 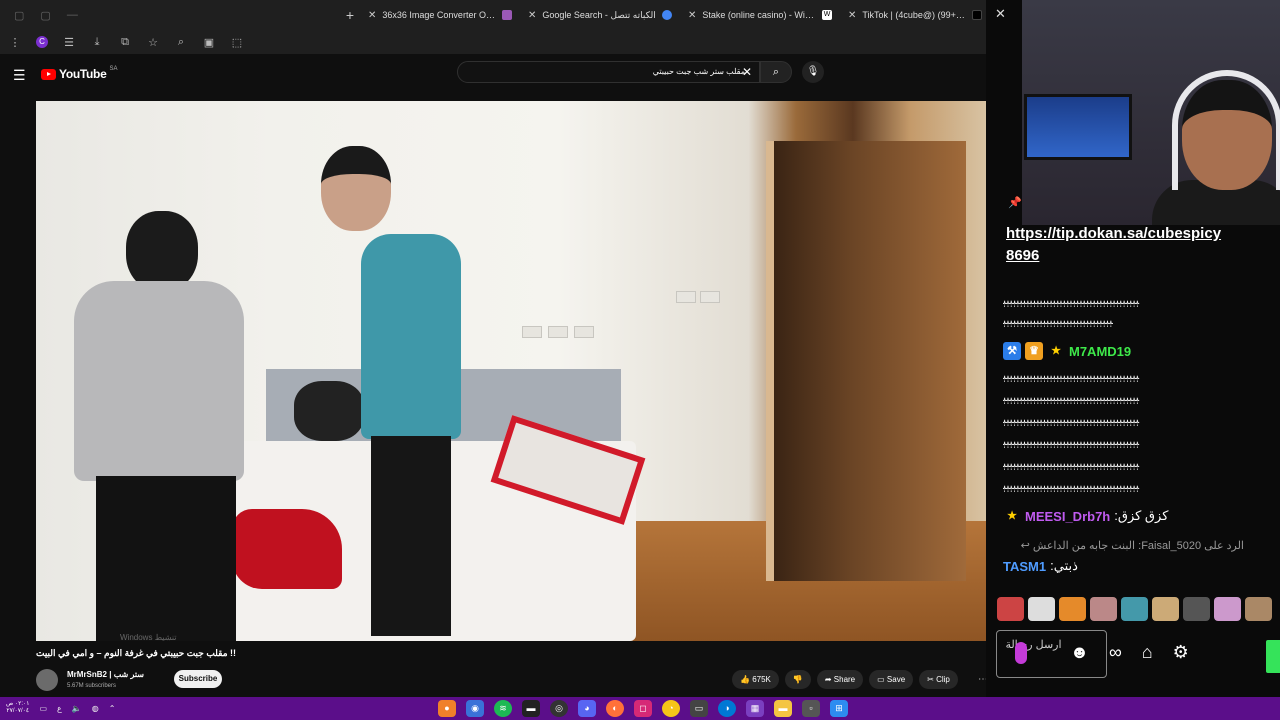 What do you see at coordinates (209, 42) in the screenshot?
I see `cast-icon: ▣` at bounding box center [209, 42].